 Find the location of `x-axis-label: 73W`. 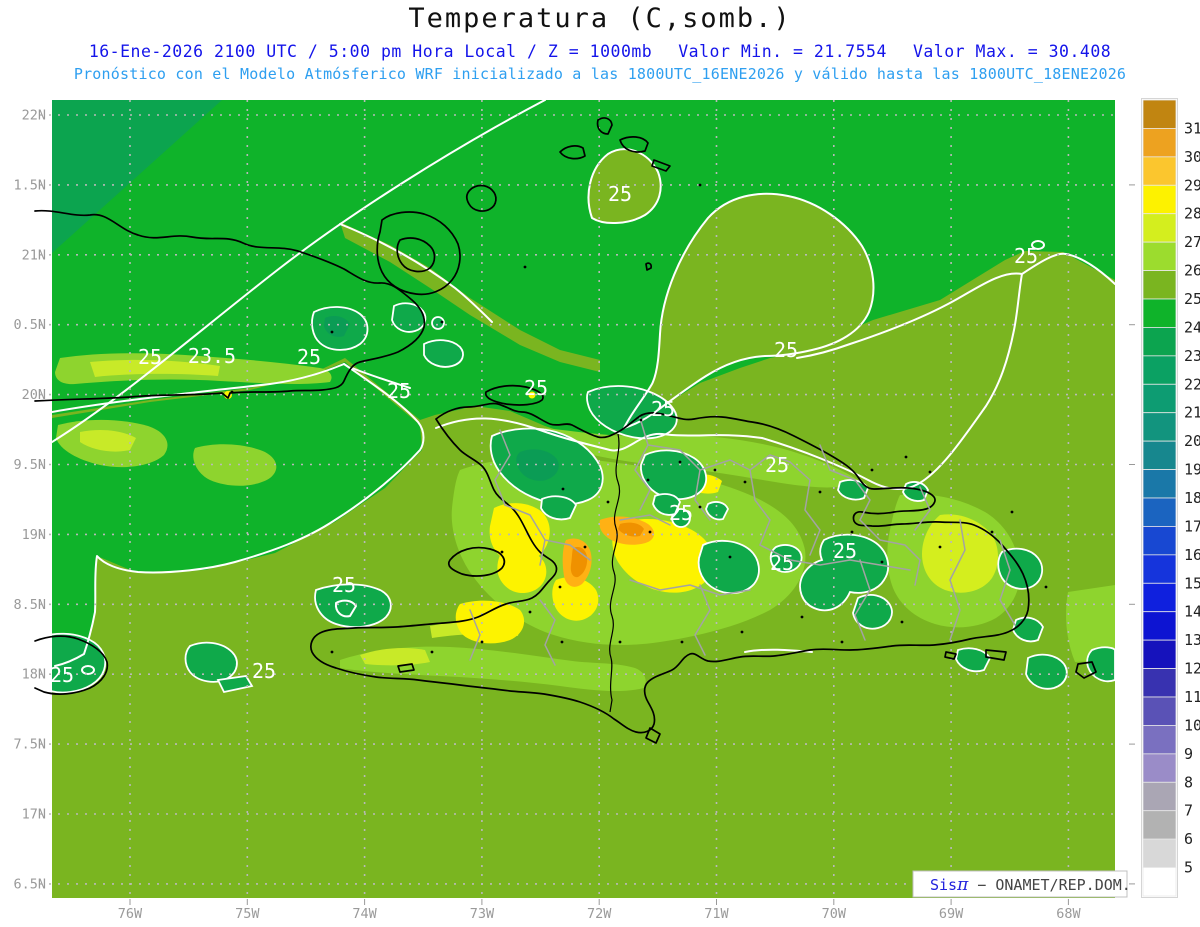

x-axis-label: 73W is located at coordinates (482, 914).